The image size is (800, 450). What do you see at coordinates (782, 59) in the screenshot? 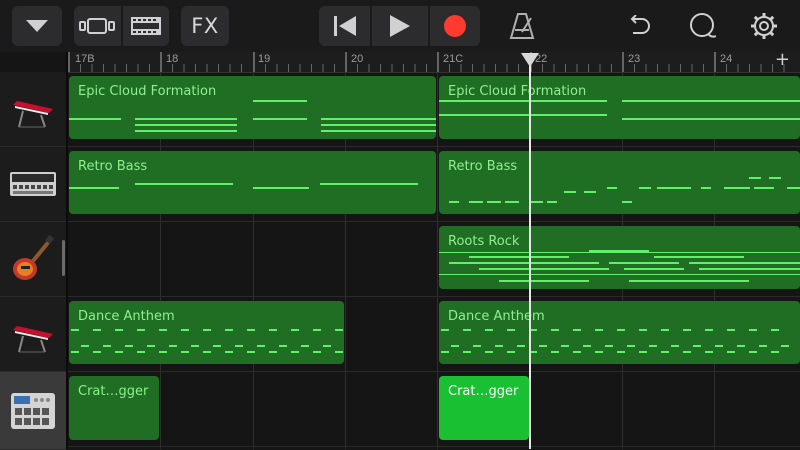
I see `add-section-button: +` at bounding box center [782, 59].